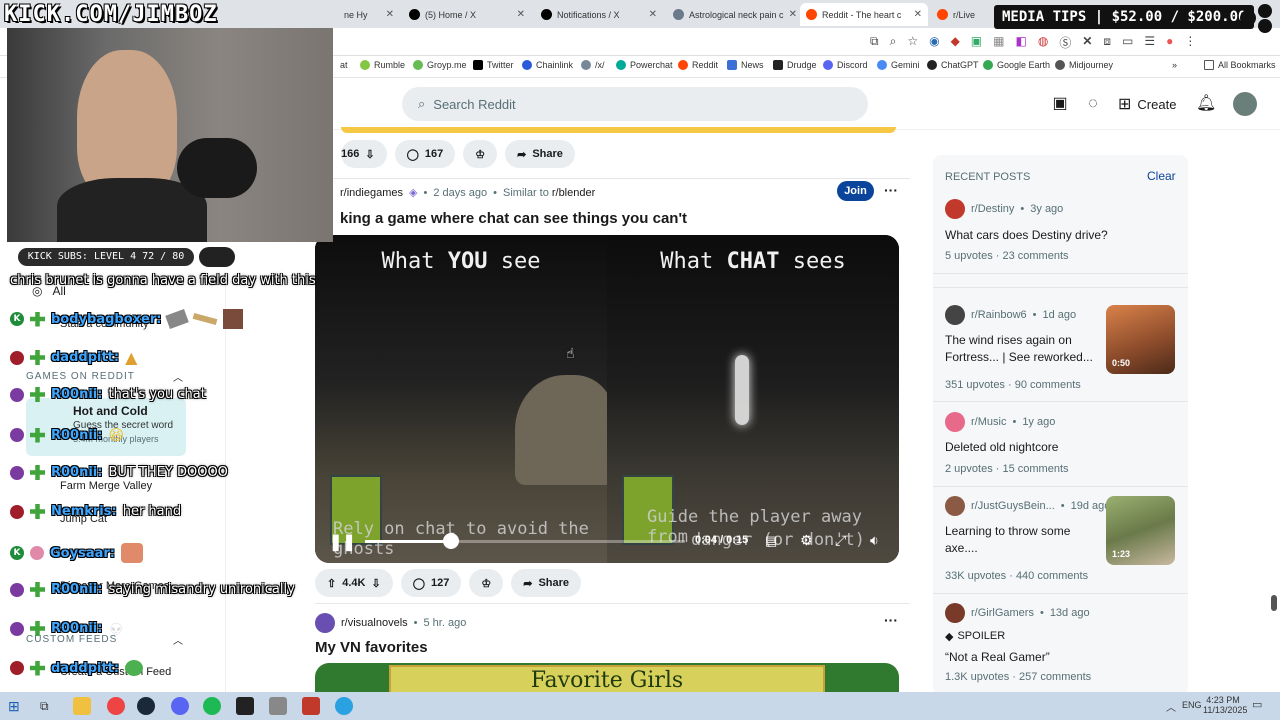 The height and width of the screenshot is (720, 1280). What do you see at coordinates (1087, 42) in the screenshot?
I see `x-icon: ✕` at bounding box center [1087, 42].